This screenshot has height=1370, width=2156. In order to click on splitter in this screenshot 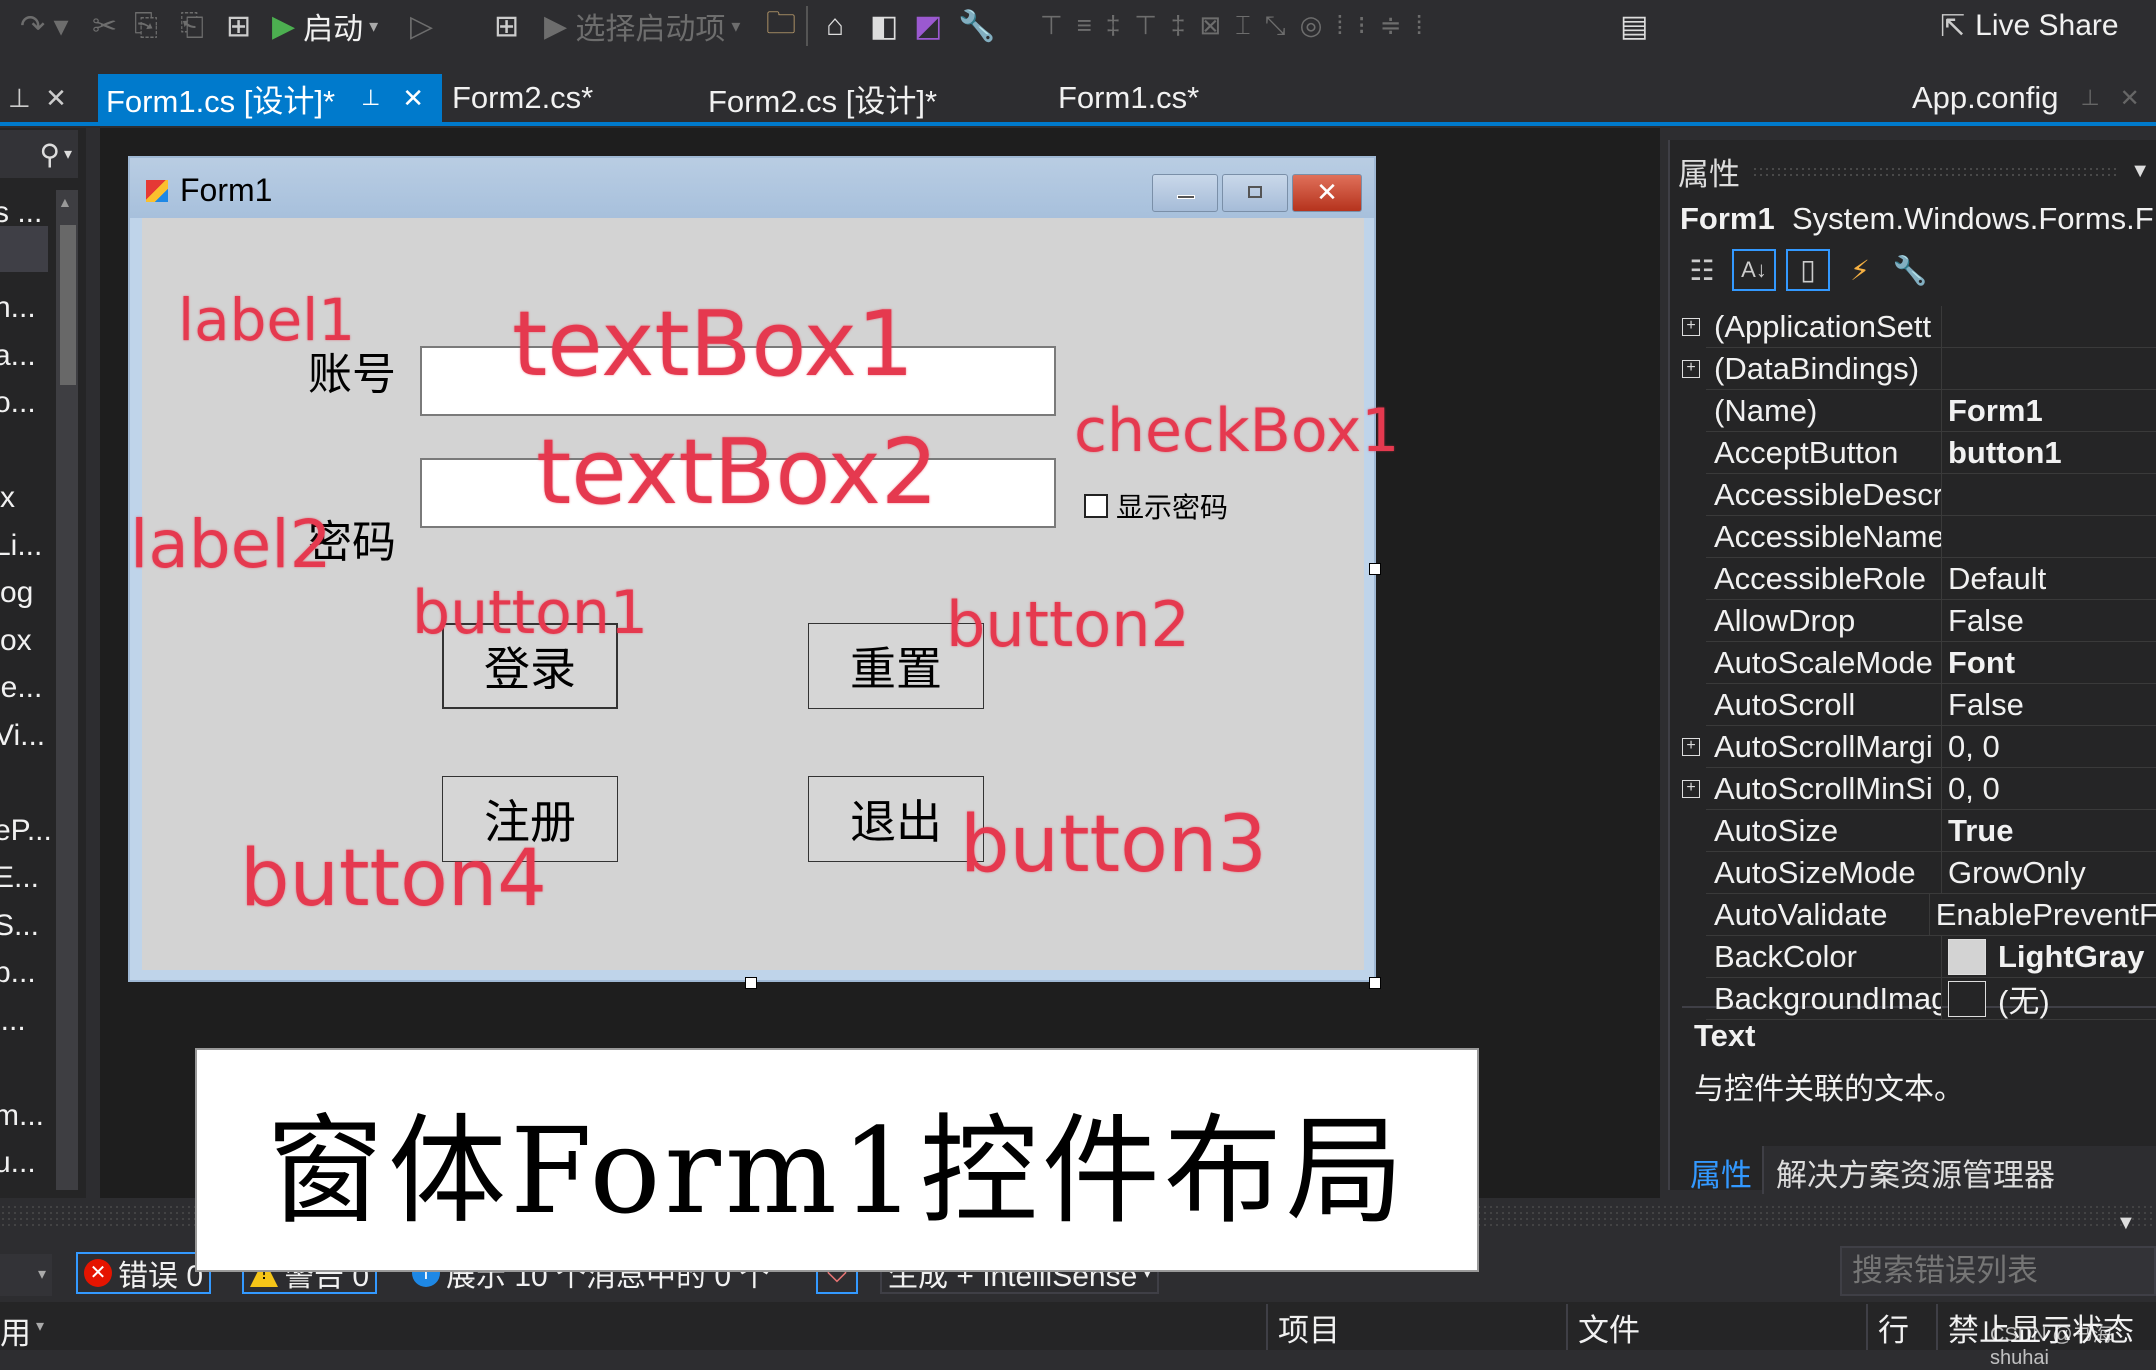, I will do `click(93, 663)`.